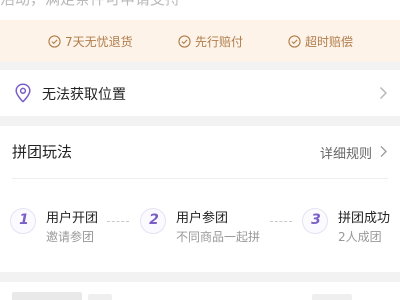  I want to click on location-pin-icon, so click(23, 93).